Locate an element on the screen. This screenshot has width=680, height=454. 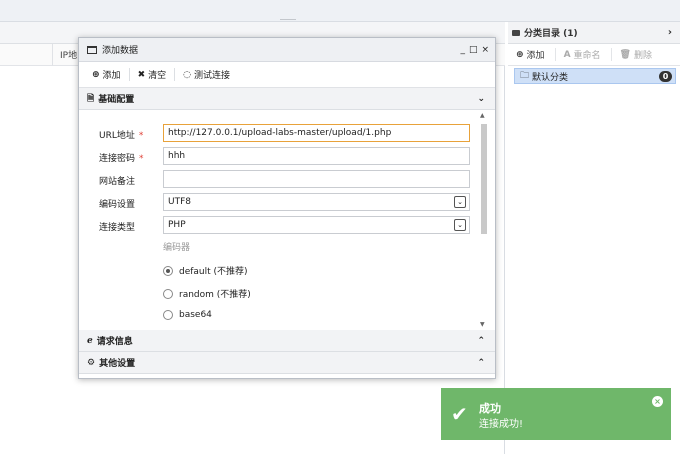
type-select: PHP ⌄ is located at coordinates (316, 225).